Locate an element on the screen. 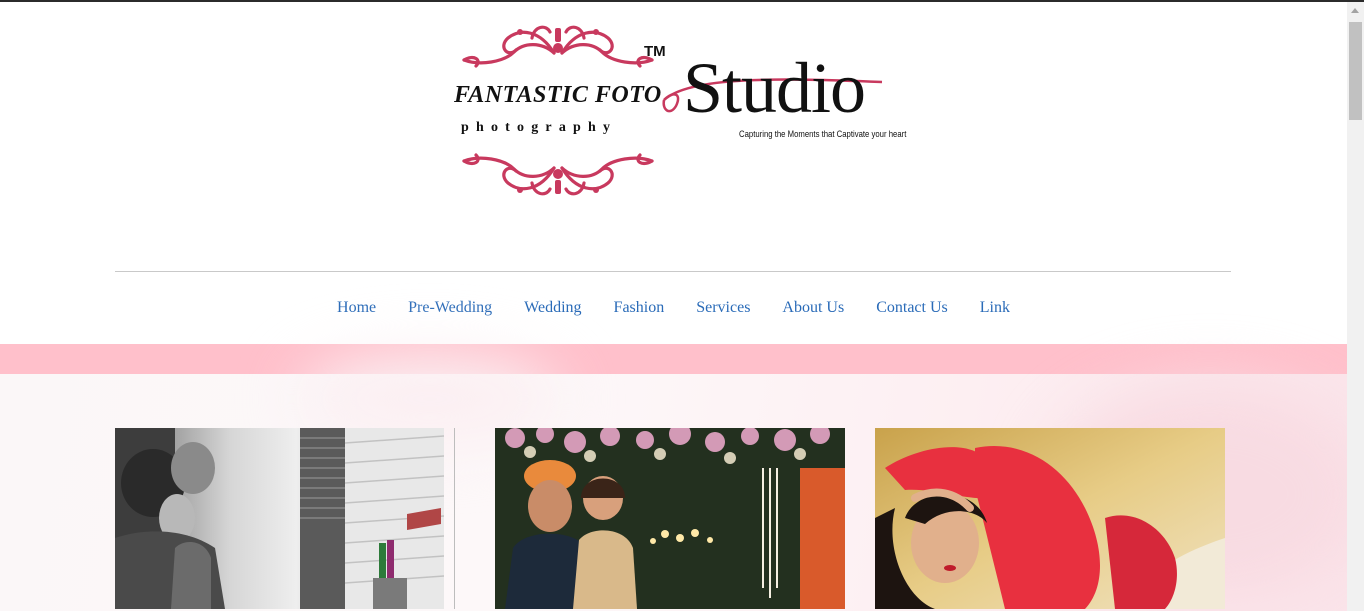 This screenshot has width=1364, height=611. wedding-couple-photo-image is located at coordinates (670, 518).